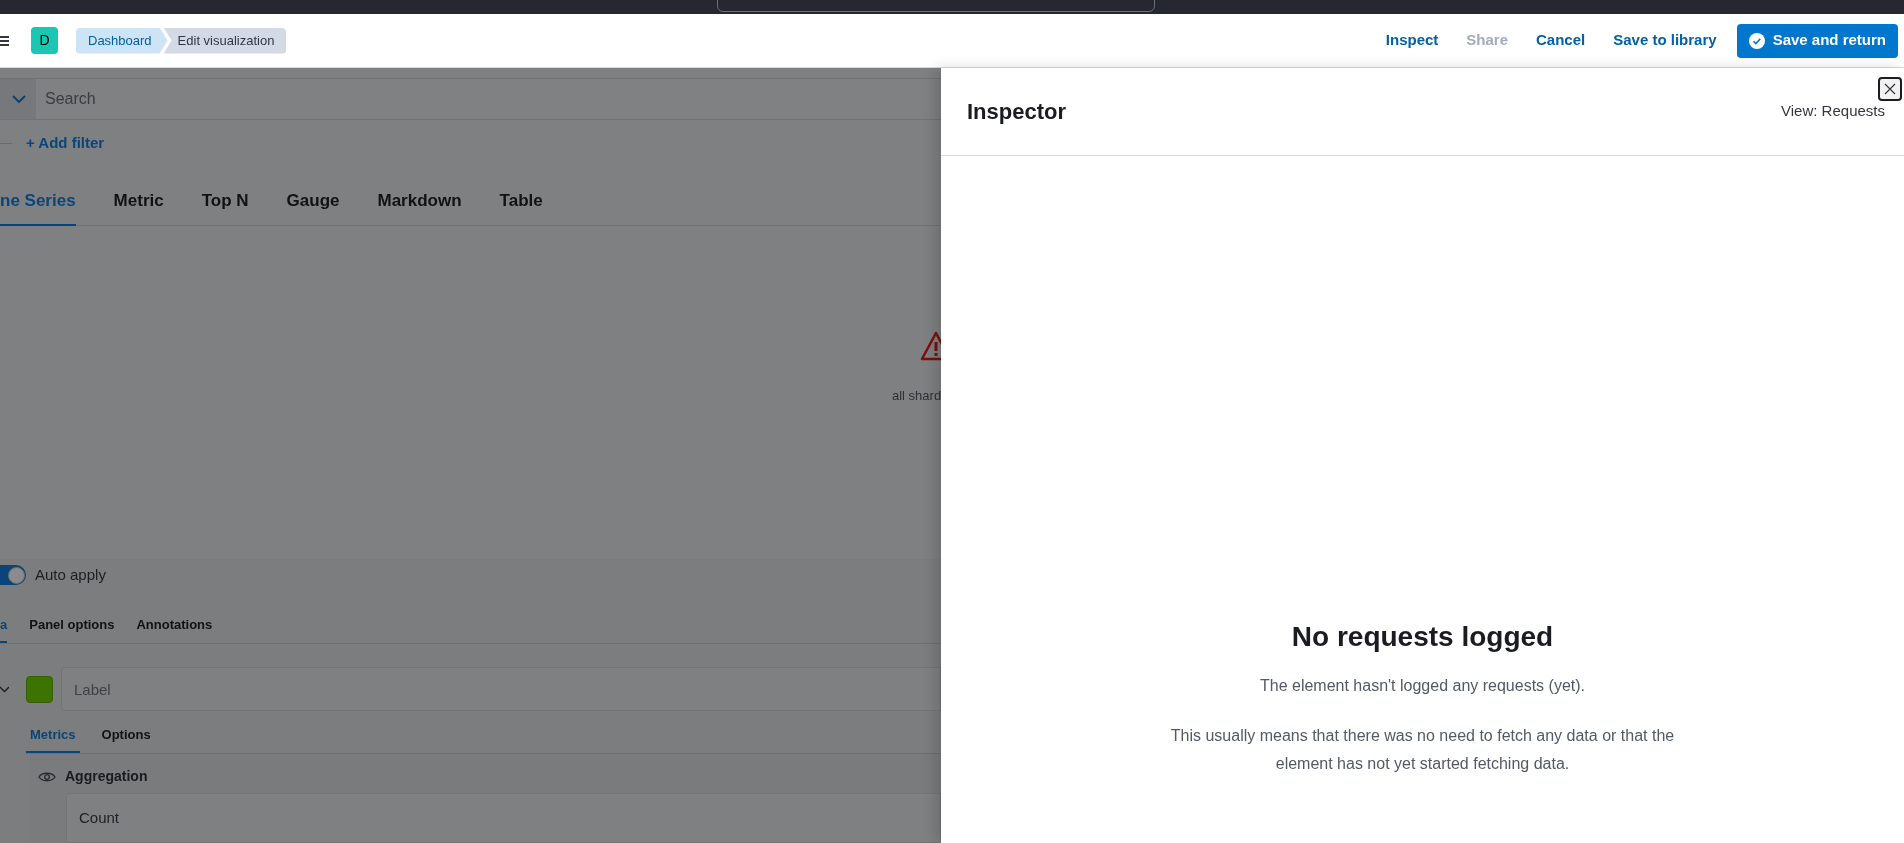 The height and width of the screenshot is (843, 1904). Describe the element at coordinates (122, 40) in the screenshot. I see `breadcrumb: Dashboard` at that location.